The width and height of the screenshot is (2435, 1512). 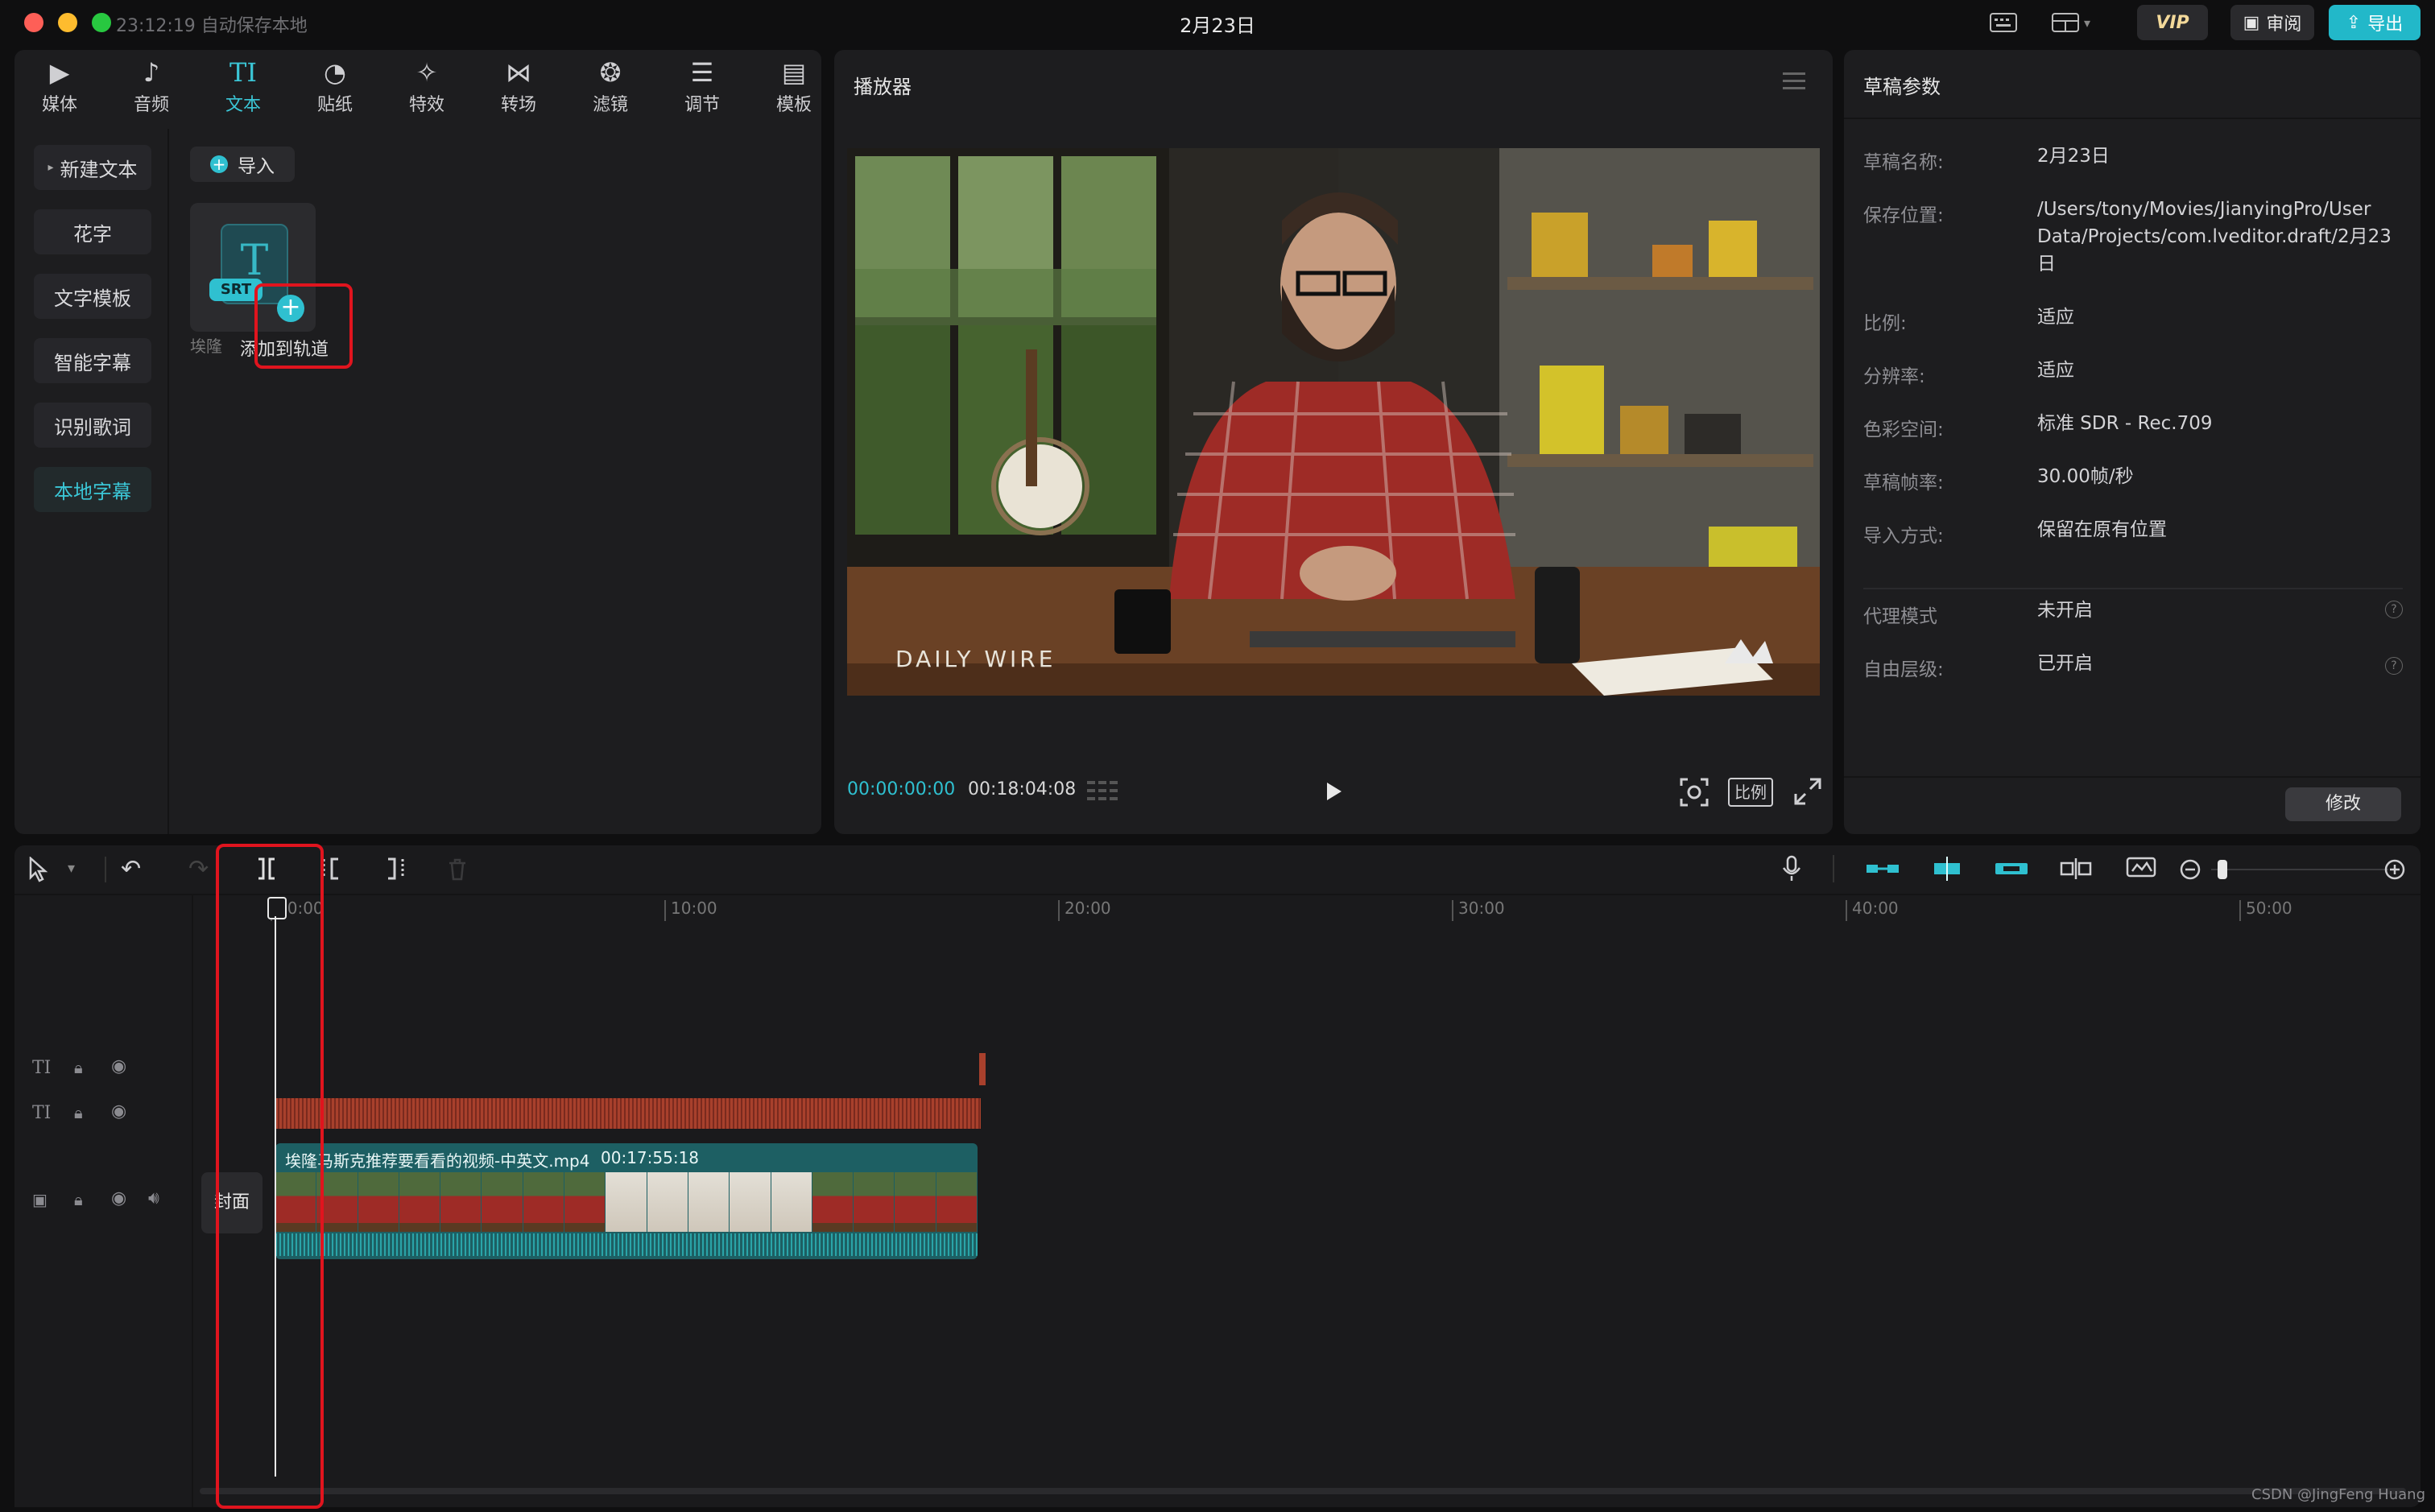 I want to click on template-icon: ▤, so click(x=794, y=72).